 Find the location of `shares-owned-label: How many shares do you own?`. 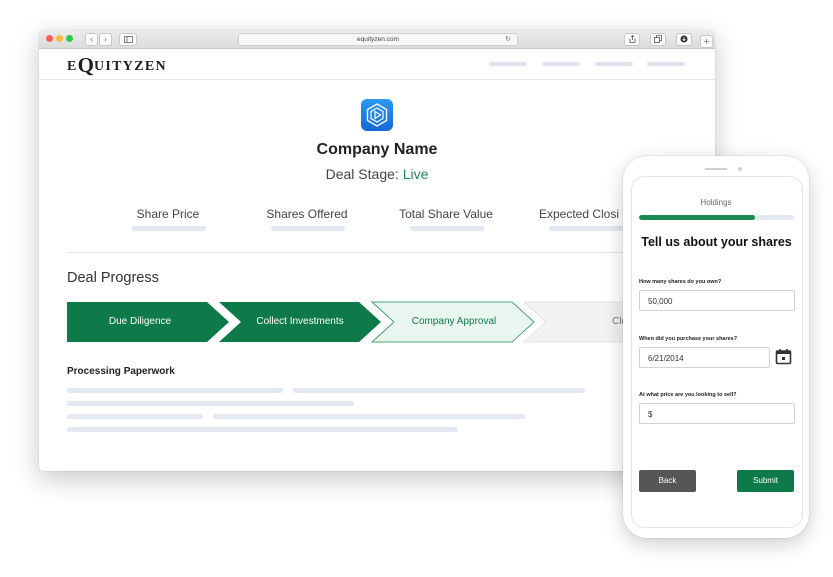

shares-owned-label: How many shares do you own? is located at coordinates (680, 282).